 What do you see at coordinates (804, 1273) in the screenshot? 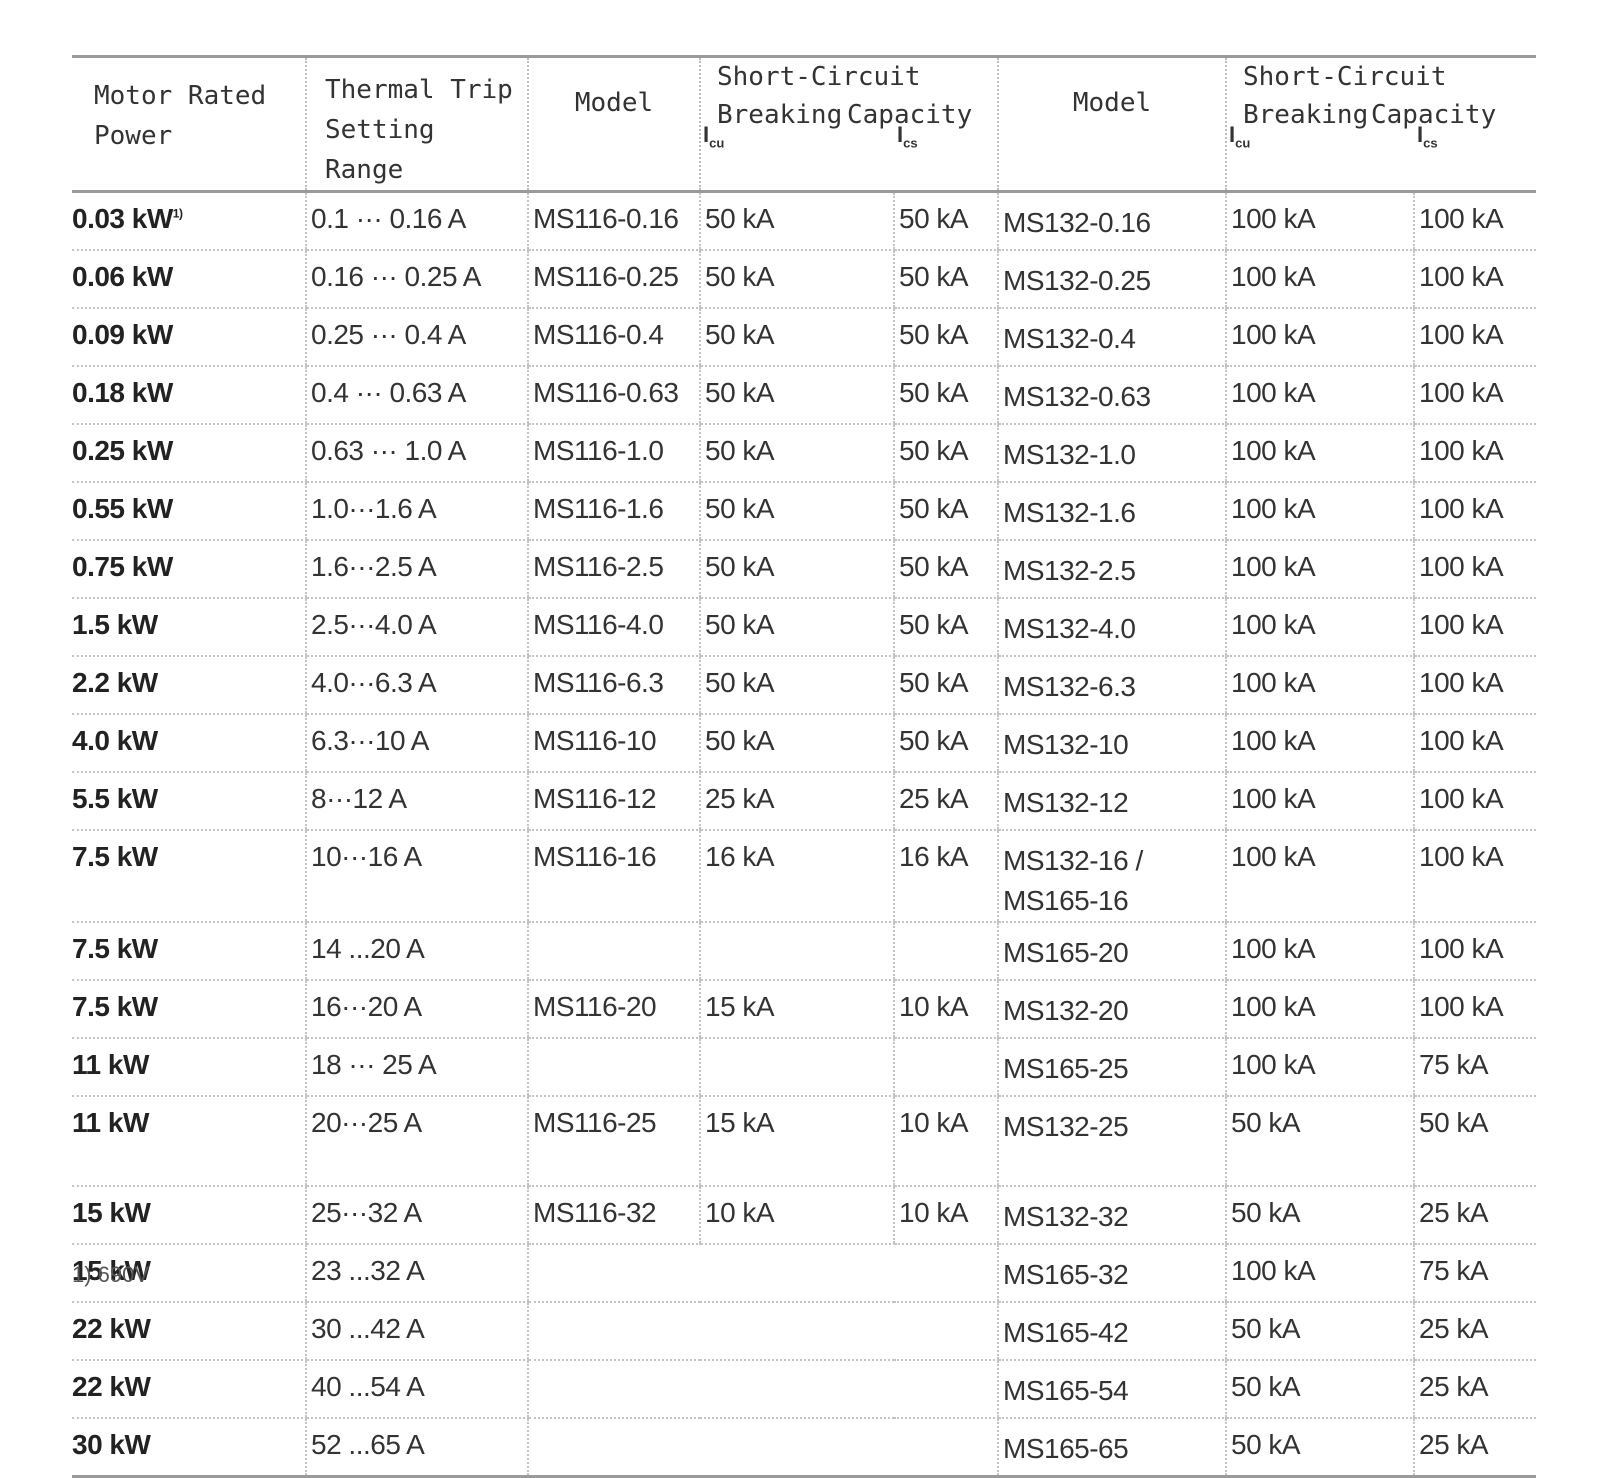
I see `table-row: 15 kW 23 ...32 A MS165-32 100 kA 75 kA` at bounding box center [804, 1273].